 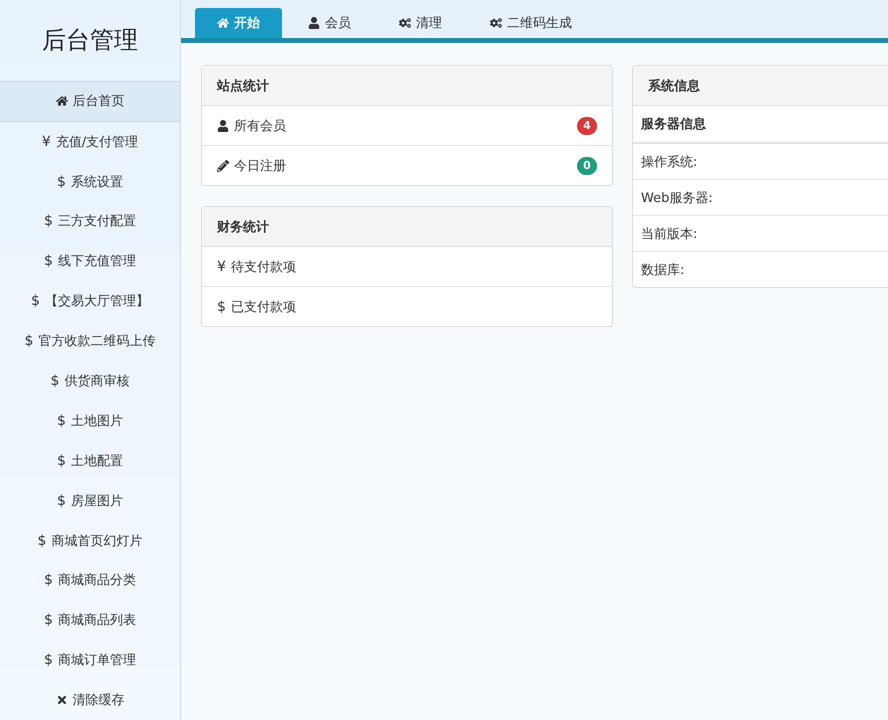 I want to click on stat-label: 待支付款项, so click(x=263, y=267).